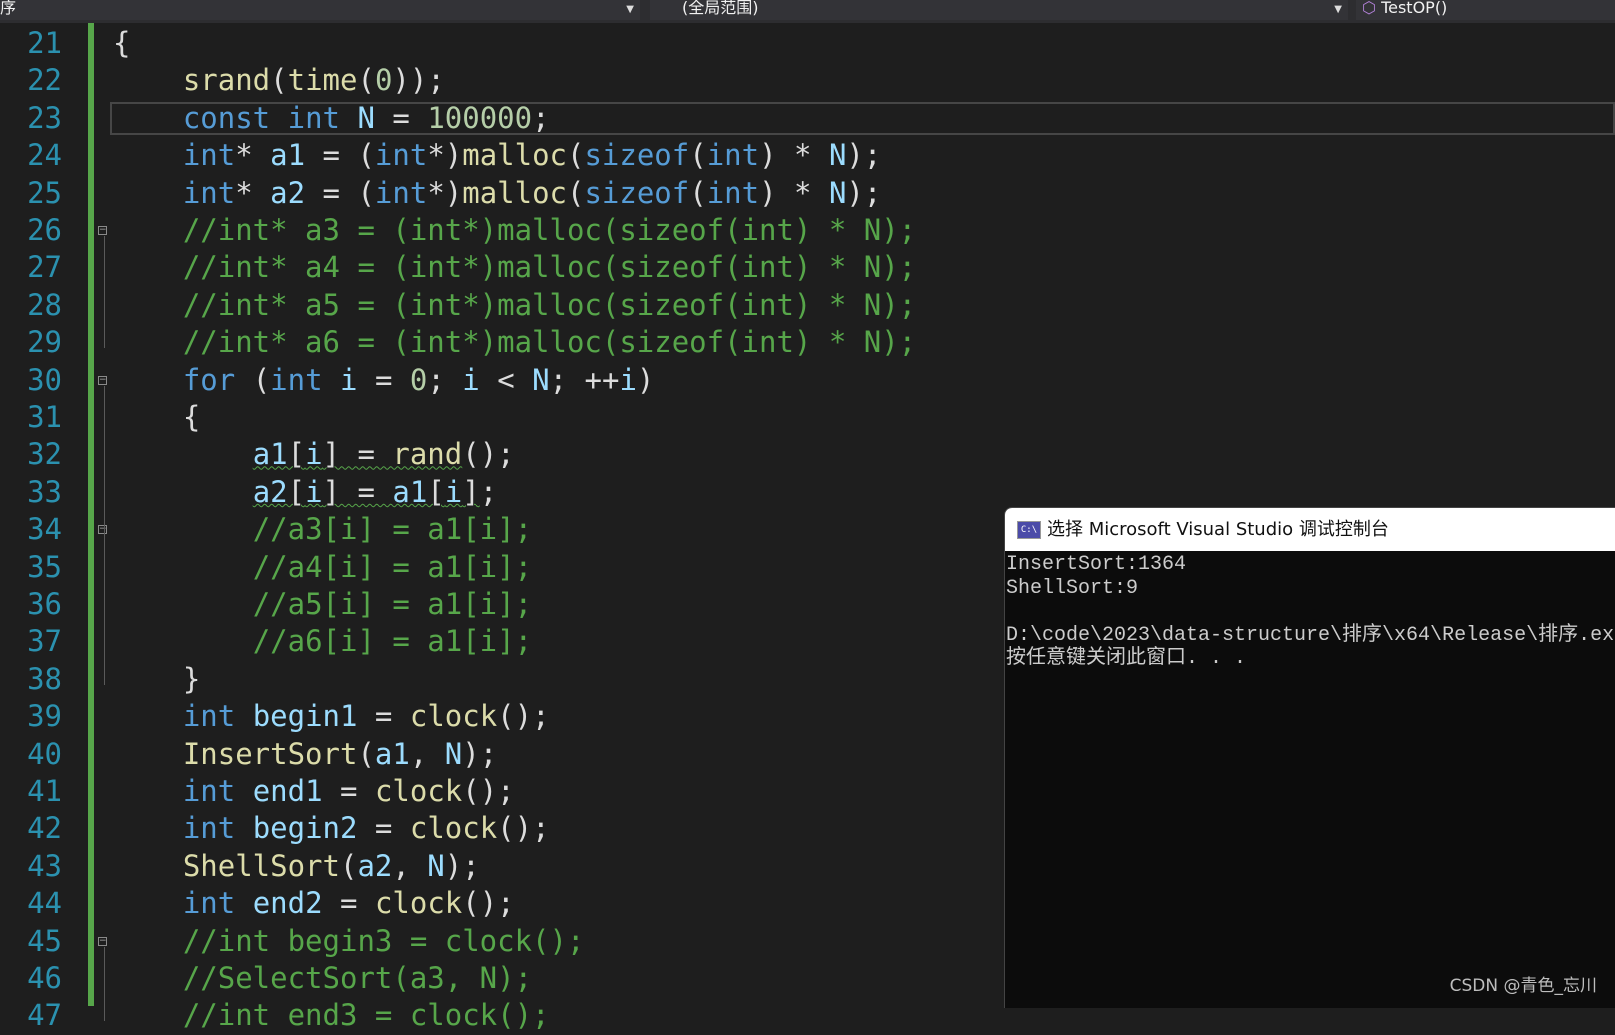 This screenshot has height=1035, width=1615. I want to click on line-number: 38, so click(44, 678).